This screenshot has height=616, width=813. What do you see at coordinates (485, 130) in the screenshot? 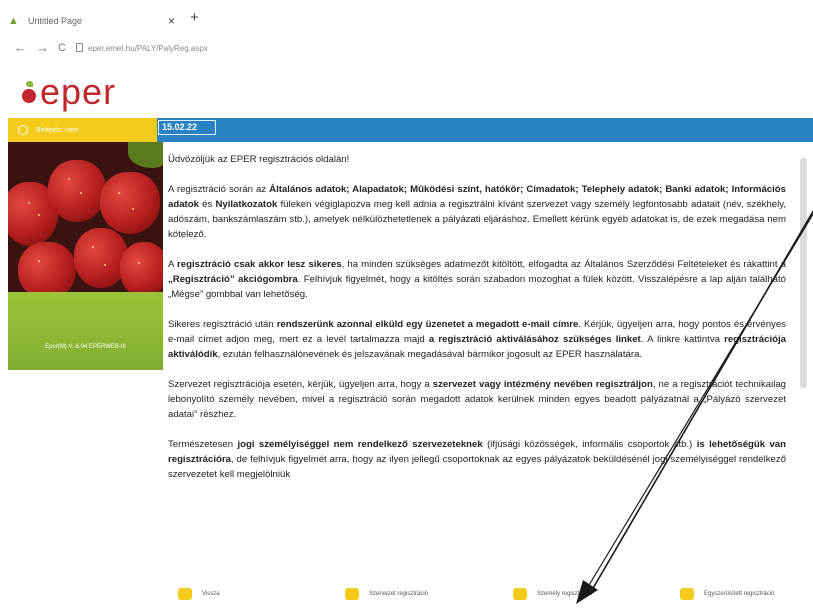
I see `top-blue-bar` at bounding box center [485, 130].